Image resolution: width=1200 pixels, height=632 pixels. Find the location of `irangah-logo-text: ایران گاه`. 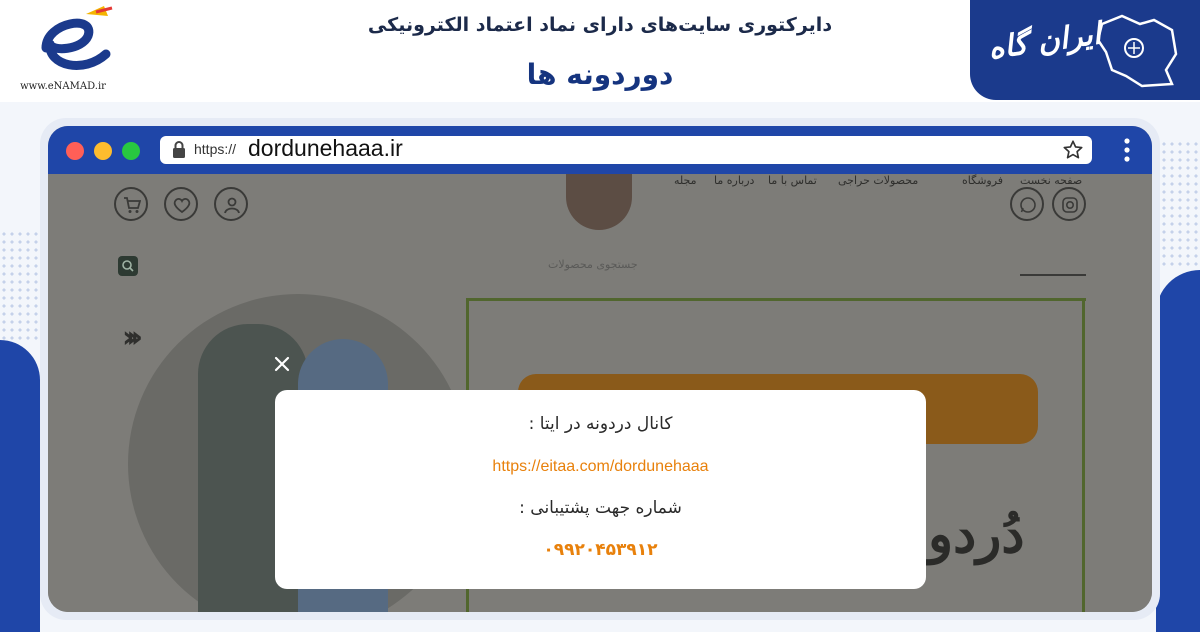

irangah-logo-text: ایران گاه is located at coordinates (1045, 41).